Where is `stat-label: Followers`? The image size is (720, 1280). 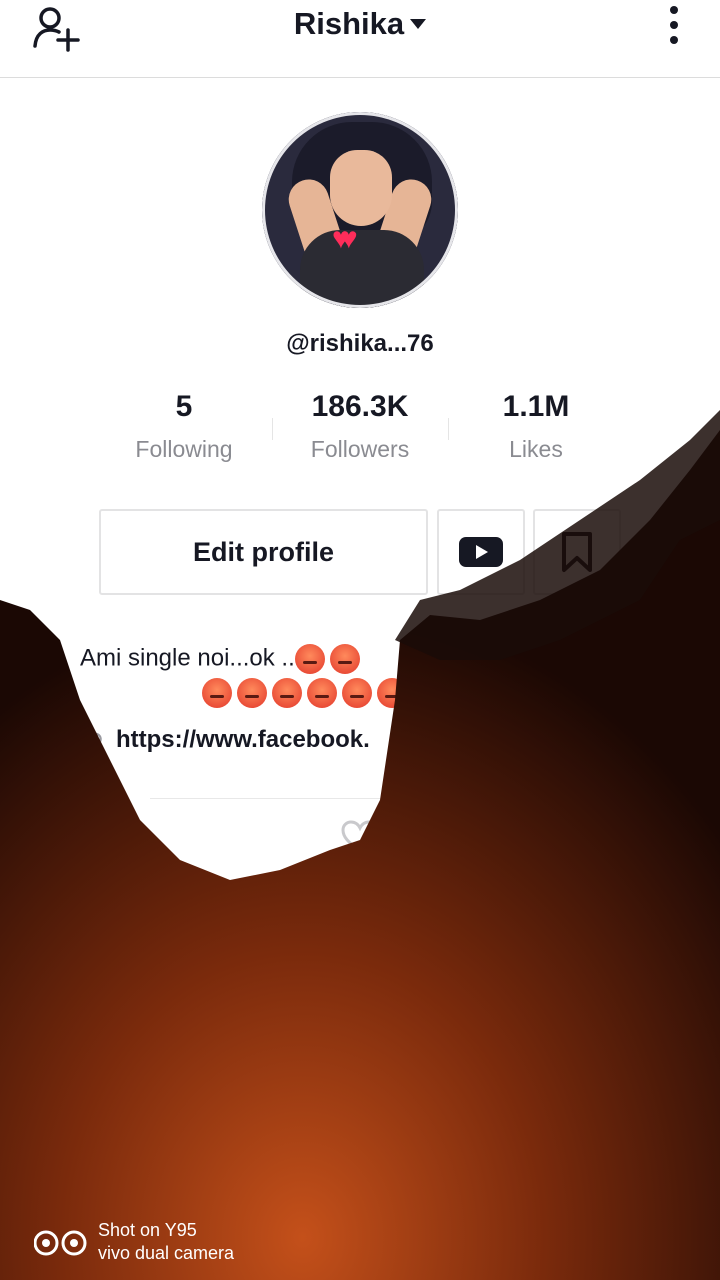 stat-label: Followers is located at coordinates (360, 449).